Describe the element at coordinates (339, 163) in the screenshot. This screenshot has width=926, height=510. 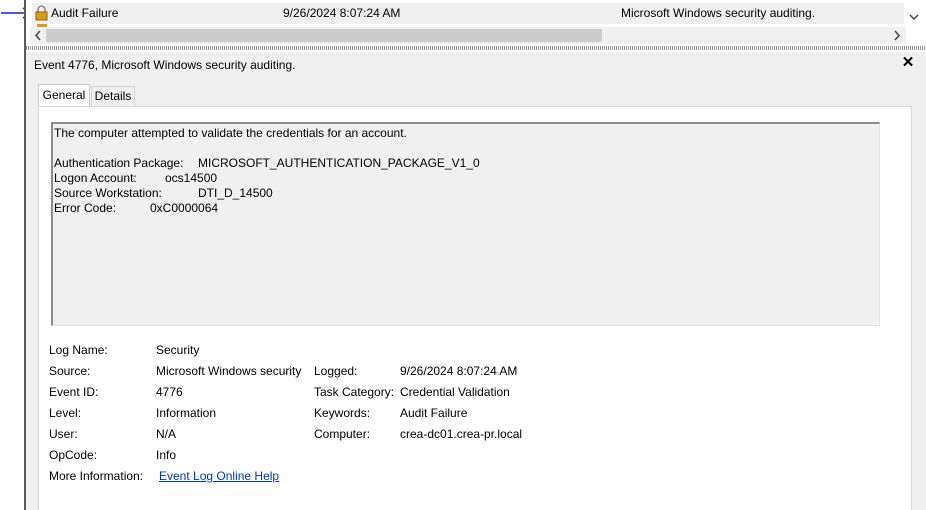
I see `desc-value-auth-package: MICROSOFT_AUTHENTICATION_PACKAGE_V1_0` at that location.